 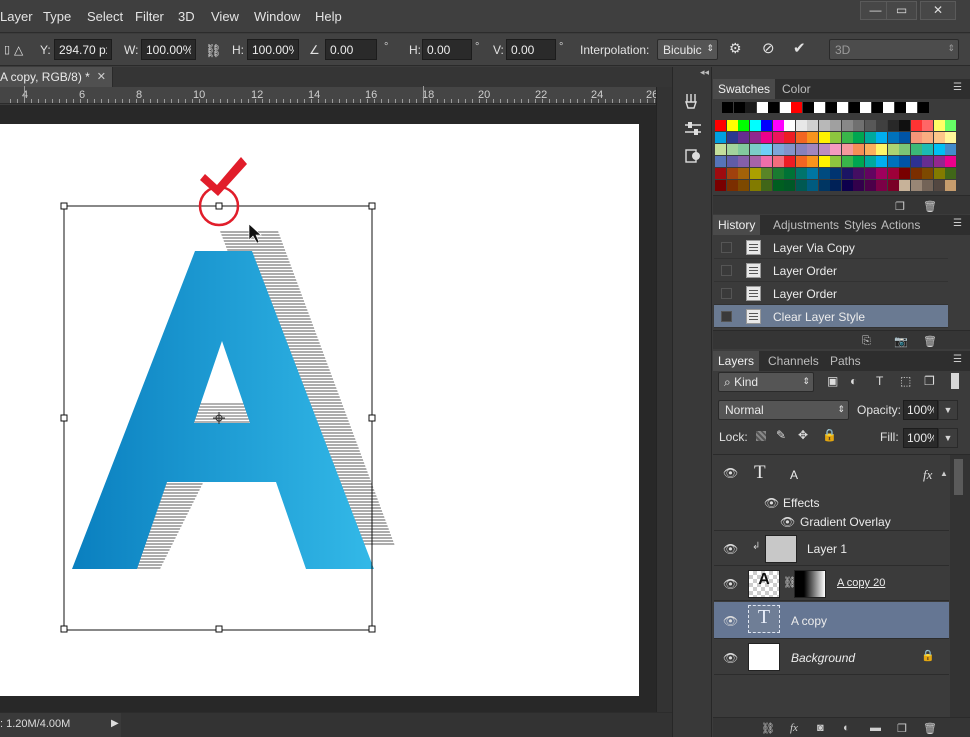 I want to click on close-tab-icon: ✕, so click(x=101, y=76).